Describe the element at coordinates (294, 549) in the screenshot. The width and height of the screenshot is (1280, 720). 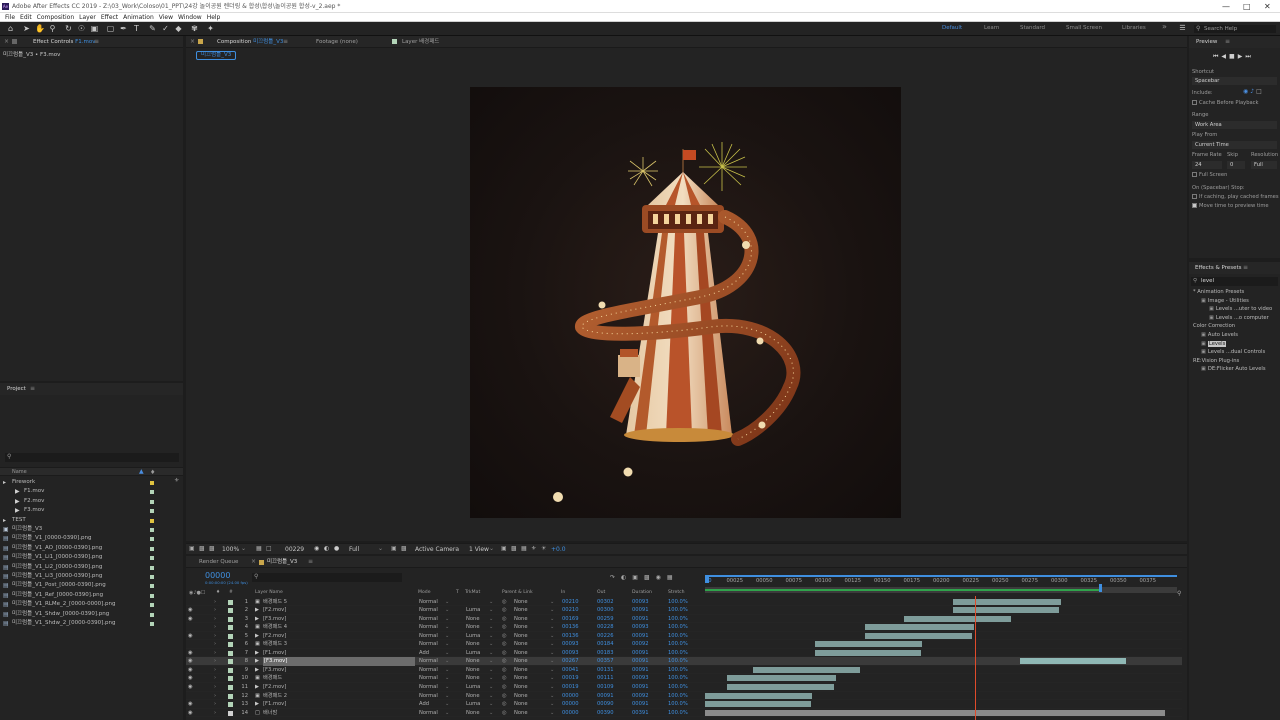
I see `current-time-display: 00229` at that location.